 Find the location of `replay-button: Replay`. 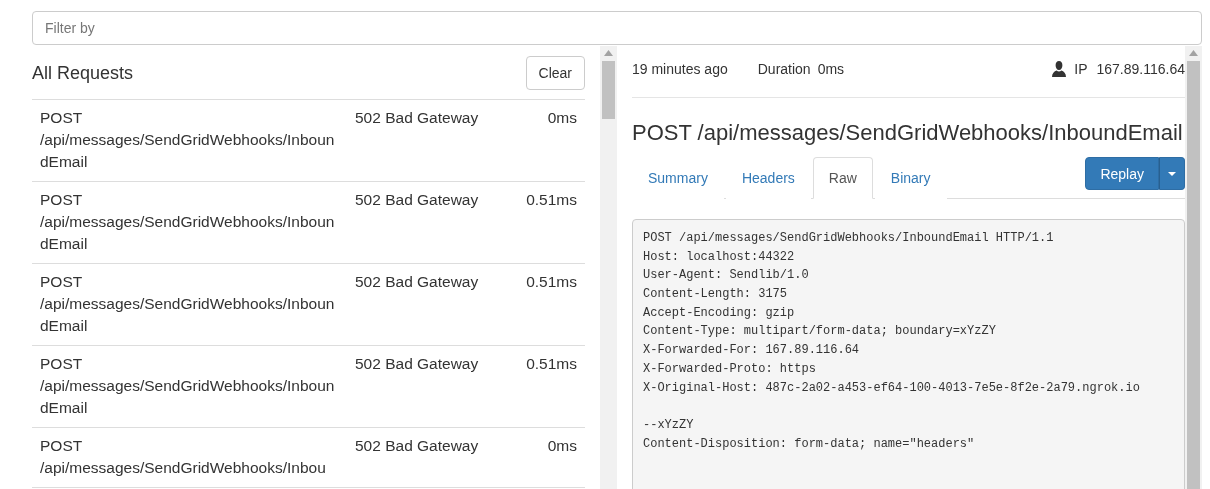

replay-button: Replay is located at coordinates (1122, 173).